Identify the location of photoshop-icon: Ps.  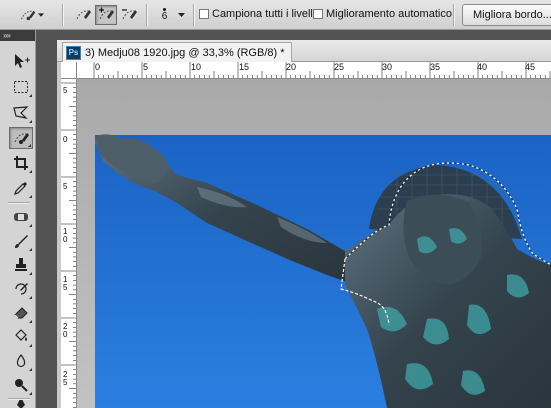
(73, 52).